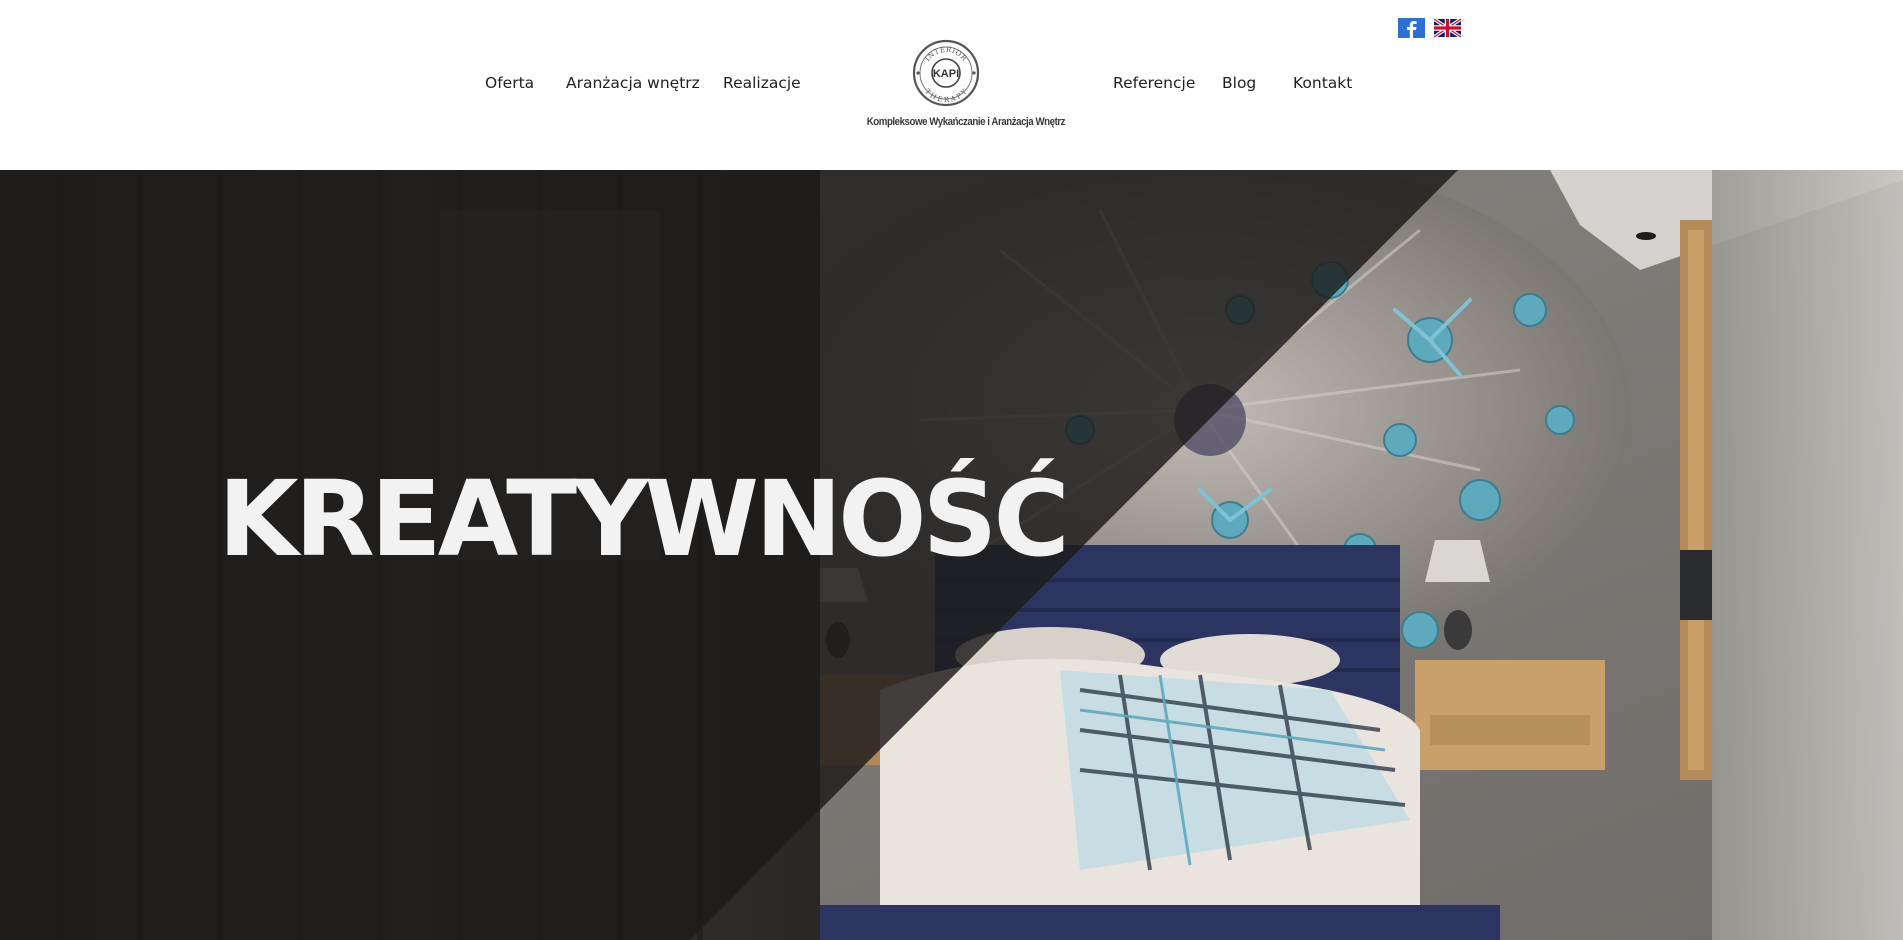 This screenshot has height=940, width=1903. I want to click on nav-aranzacja-wnetrz: Aranżacja wnętrz, so click(633, 83).